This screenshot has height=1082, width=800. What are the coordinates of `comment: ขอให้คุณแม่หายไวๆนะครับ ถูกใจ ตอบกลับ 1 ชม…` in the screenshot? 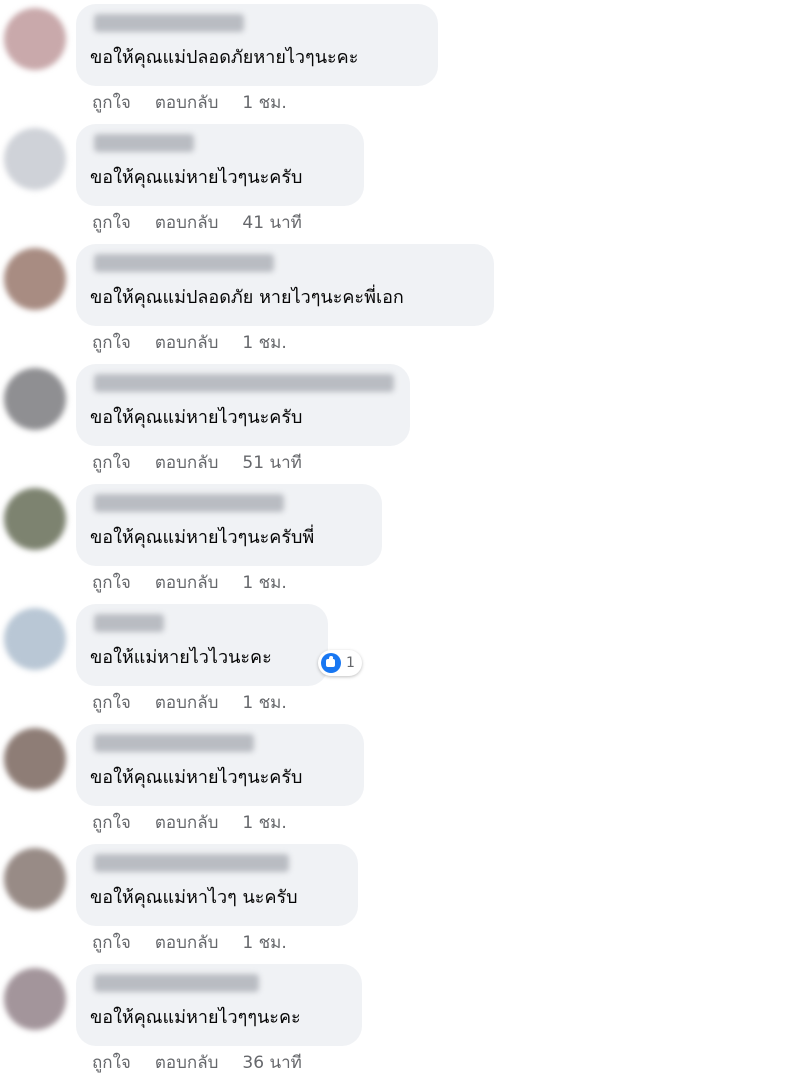 It's located at (400, 782).